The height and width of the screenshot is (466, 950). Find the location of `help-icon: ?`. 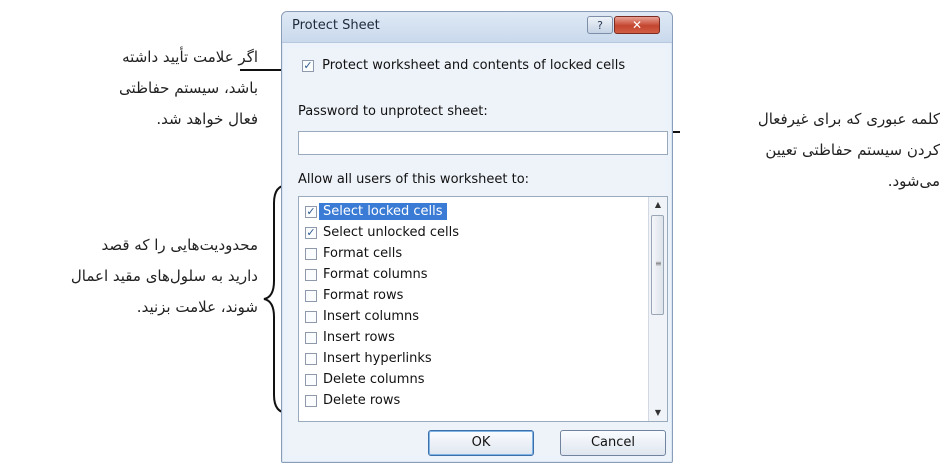

help-icon: ? is located at coordinates (600, 25).